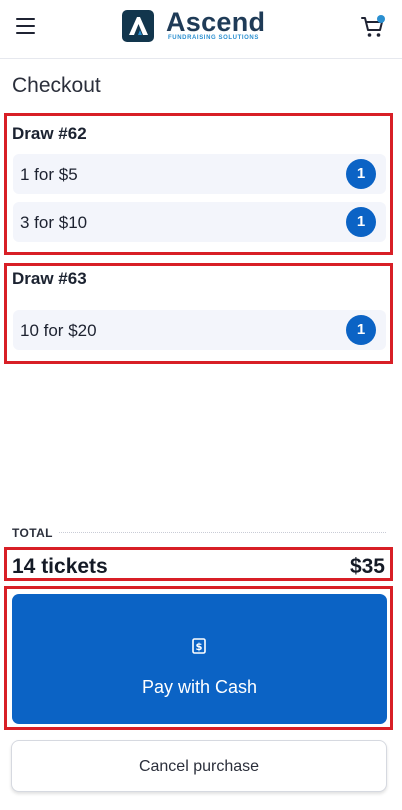  I want to click on ticket-option-label: 10 for $20, so click(58, 330).